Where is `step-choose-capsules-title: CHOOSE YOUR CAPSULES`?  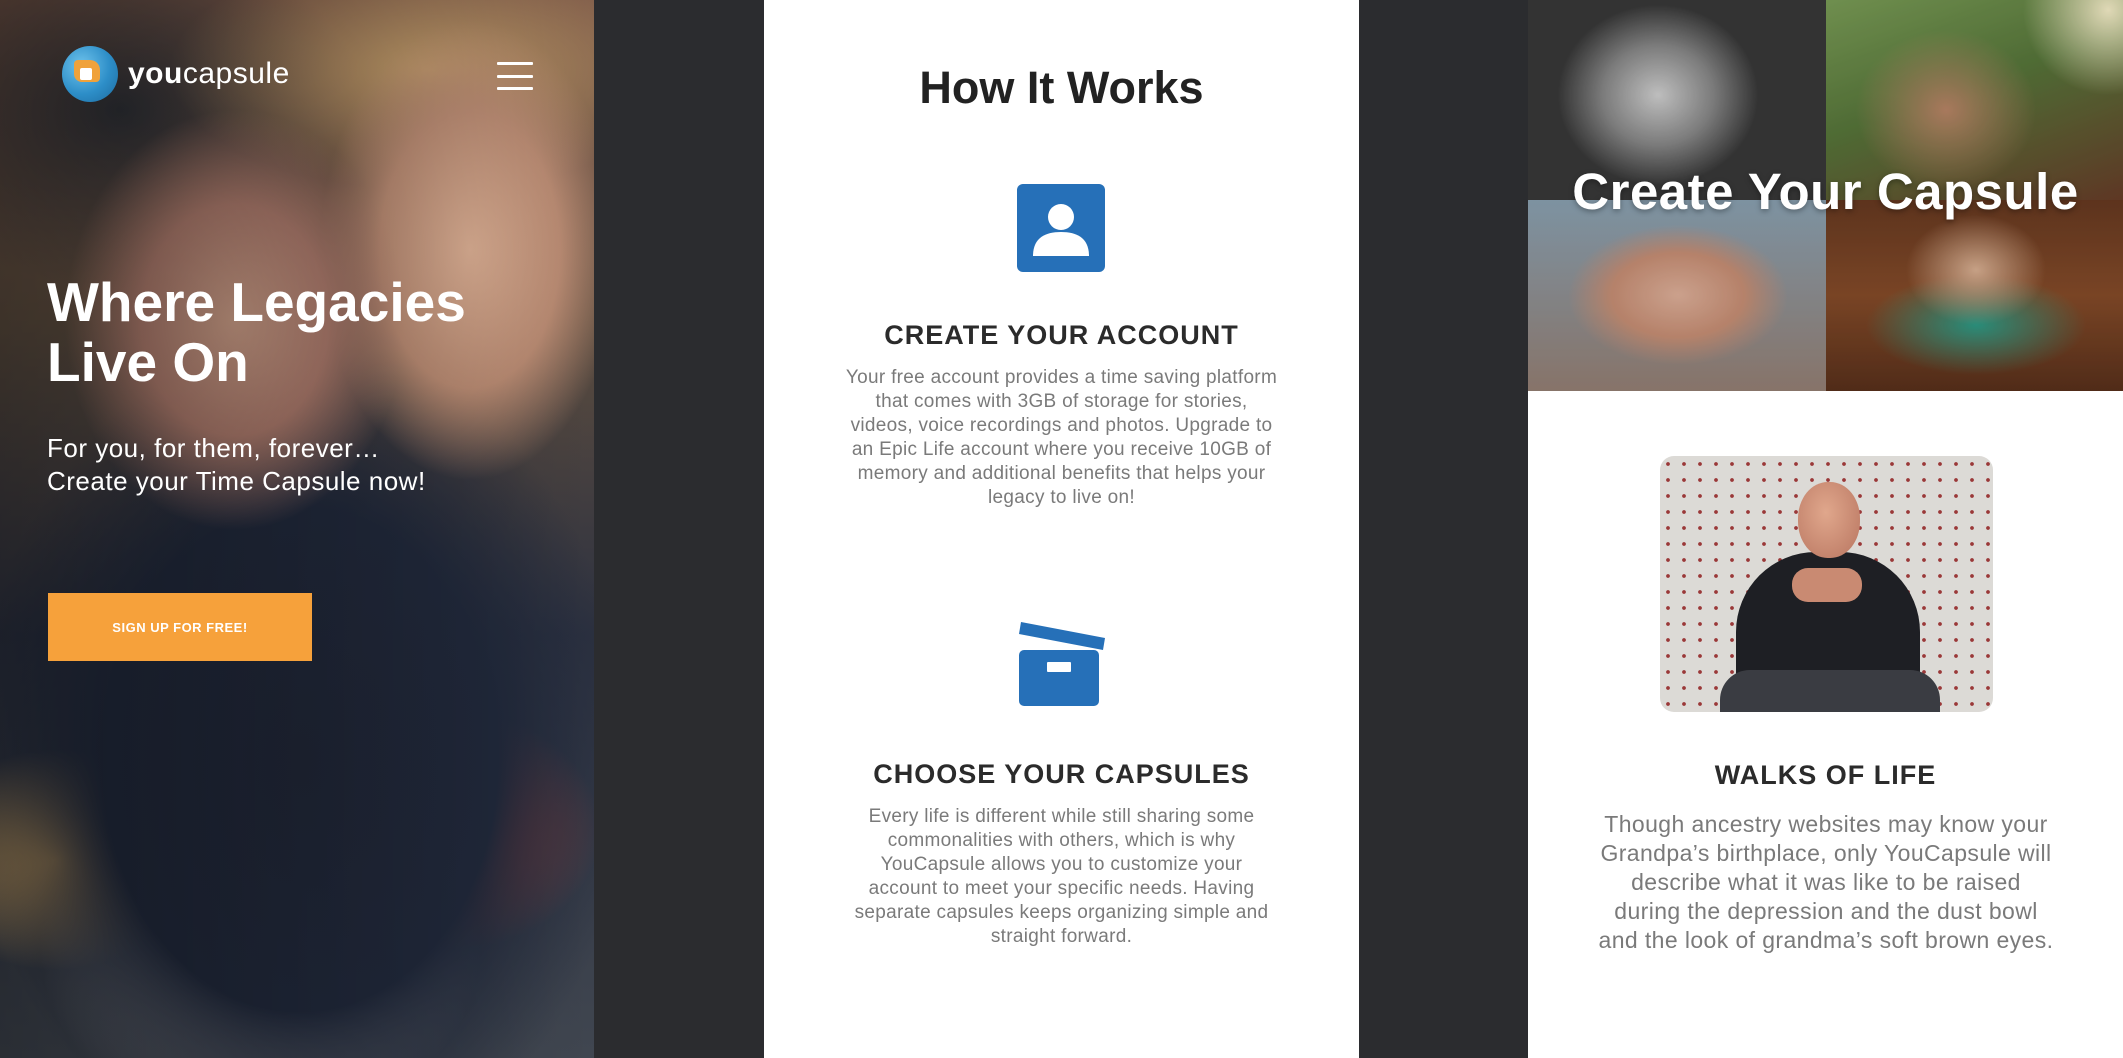 step-choose-capsules-title: CHOOSE YOUR CAPSULES is located at coordinates (1061, 774).